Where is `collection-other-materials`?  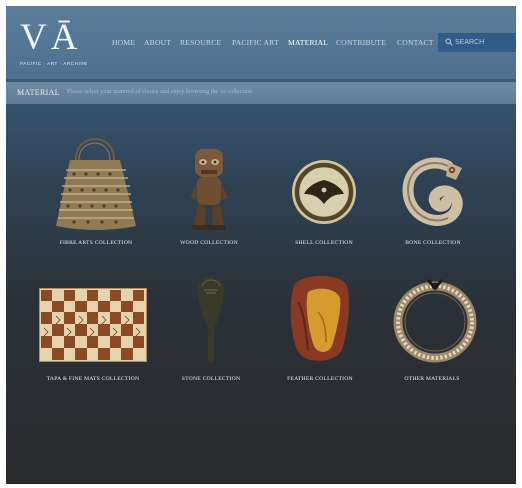 collection-other-materials is located at coordinates (435, 318).